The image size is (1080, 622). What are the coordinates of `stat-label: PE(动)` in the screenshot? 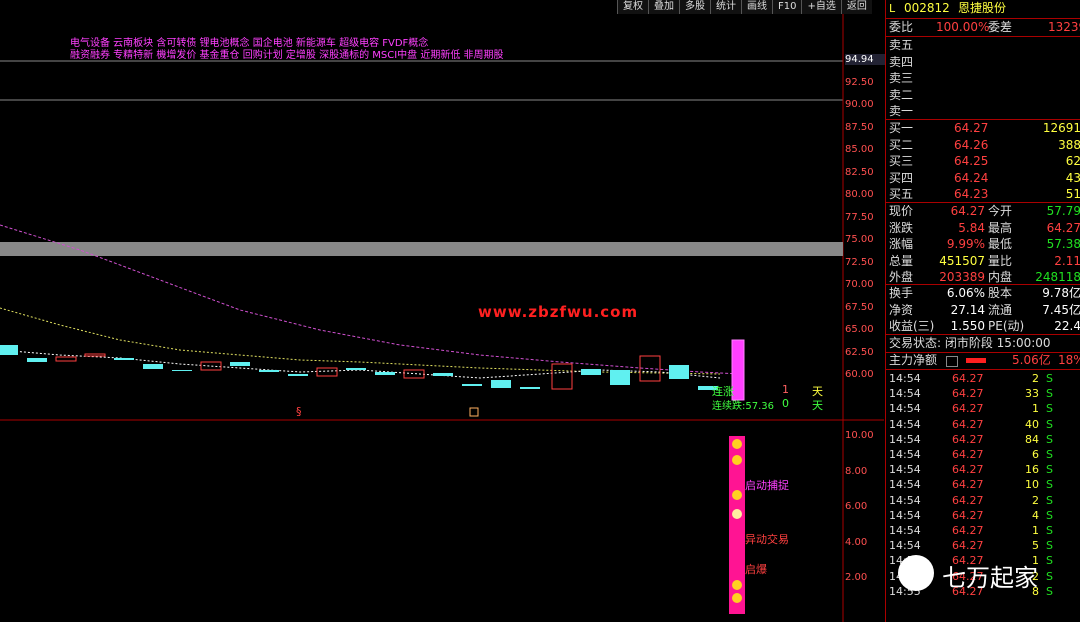 It's located at (1006, 326).